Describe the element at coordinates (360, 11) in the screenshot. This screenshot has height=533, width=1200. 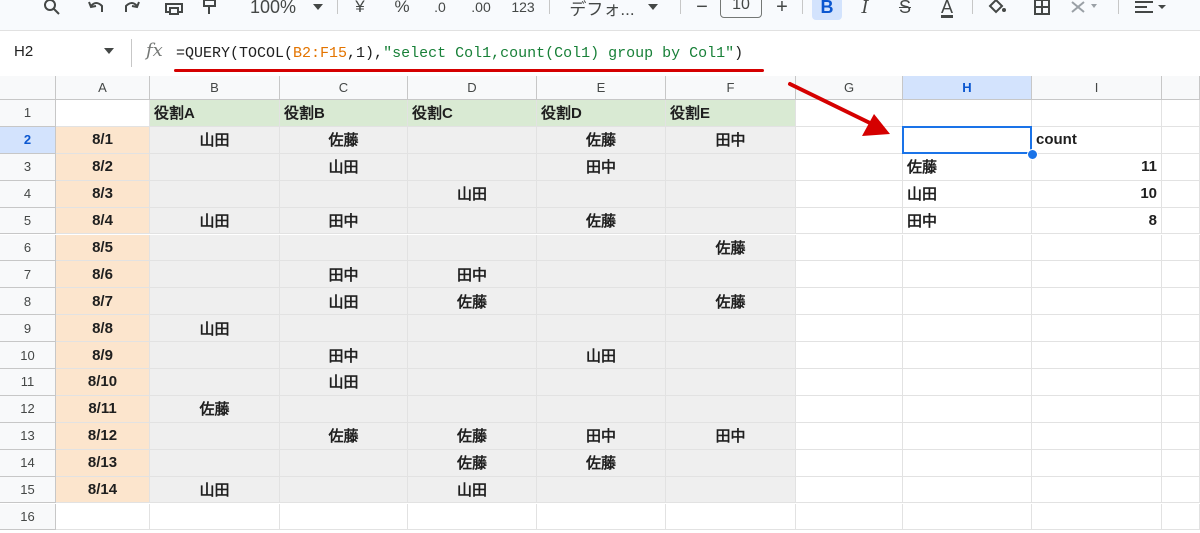
I see `currency-format-button: ¥` at that location.